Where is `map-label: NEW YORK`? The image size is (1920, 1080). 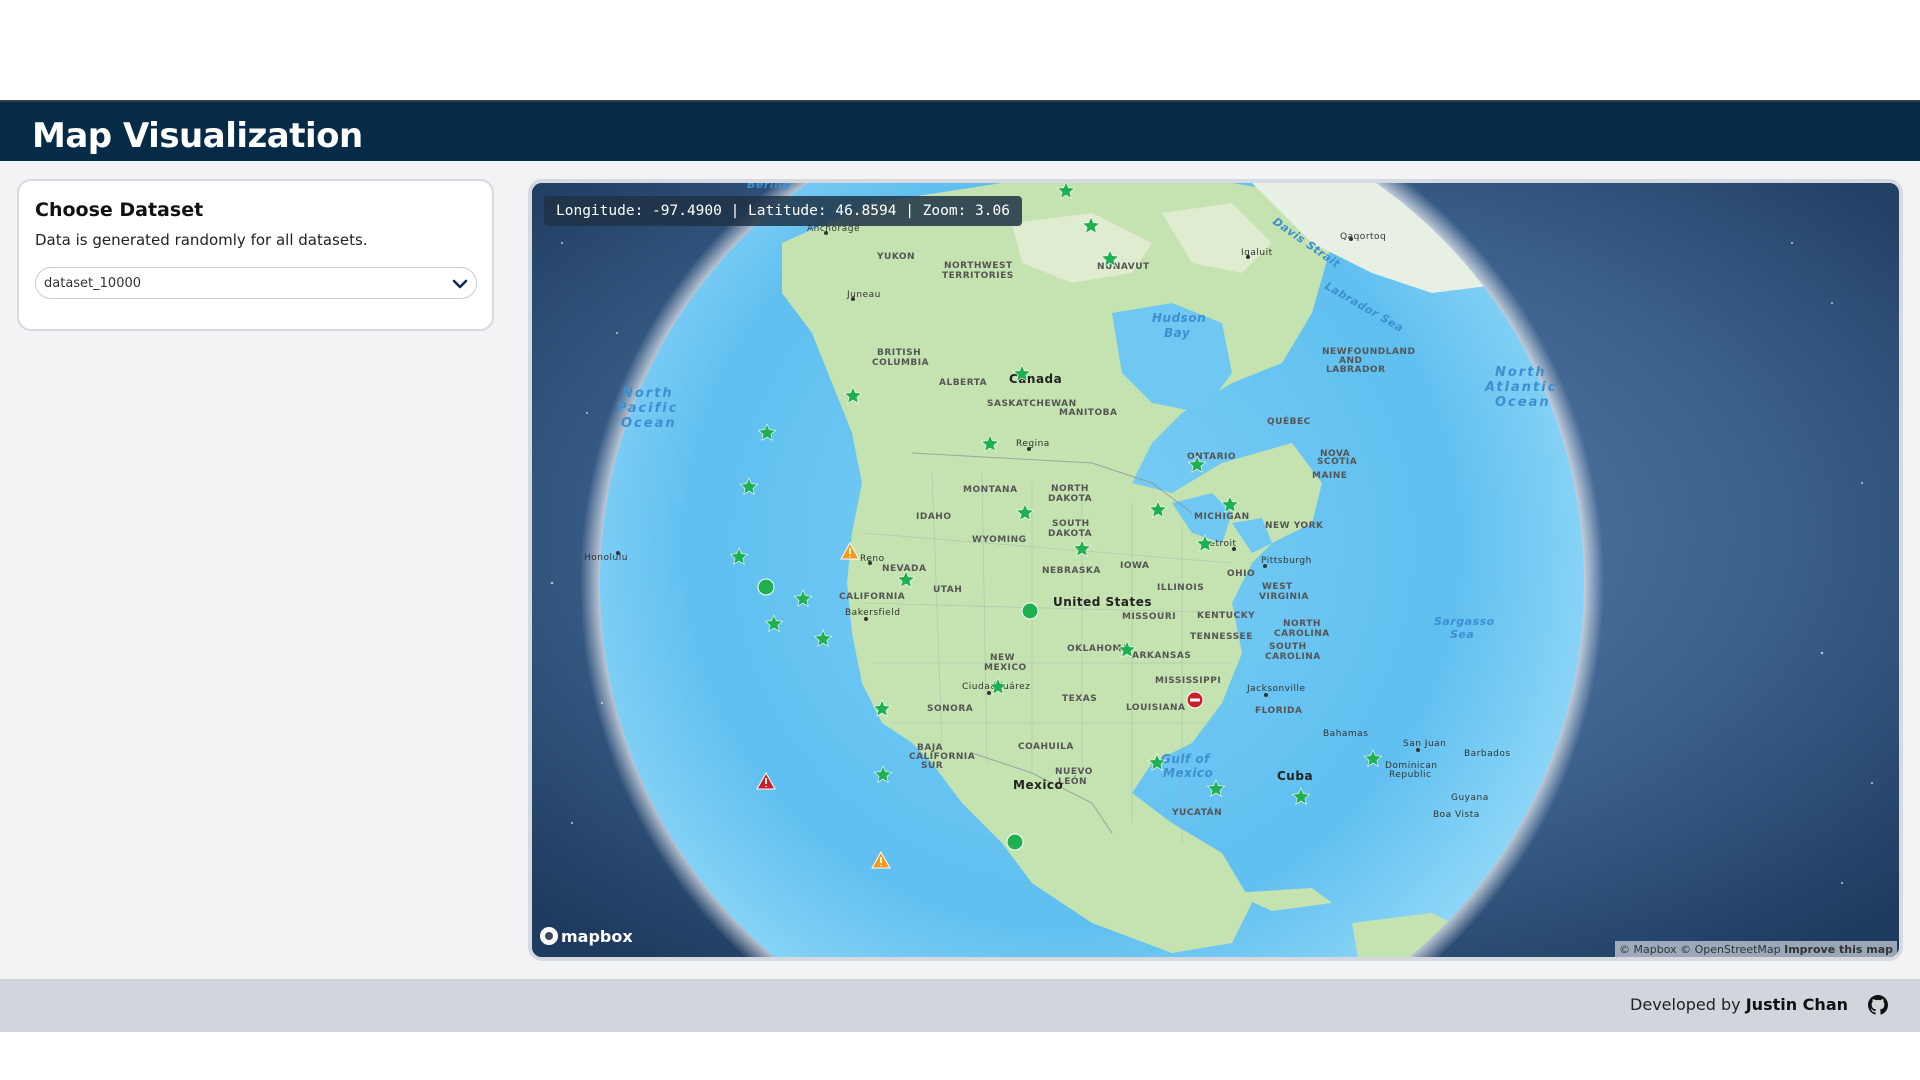
map-label: NEW YORK is located at coordinates (1294, 526).